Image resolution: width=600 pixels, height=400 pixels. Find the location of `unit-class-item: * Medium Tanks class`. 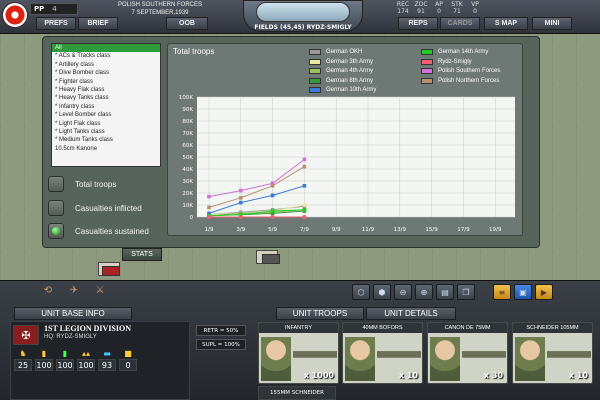

unit-class-item: * Medium Tanks class is located at coordinates (106, 140).